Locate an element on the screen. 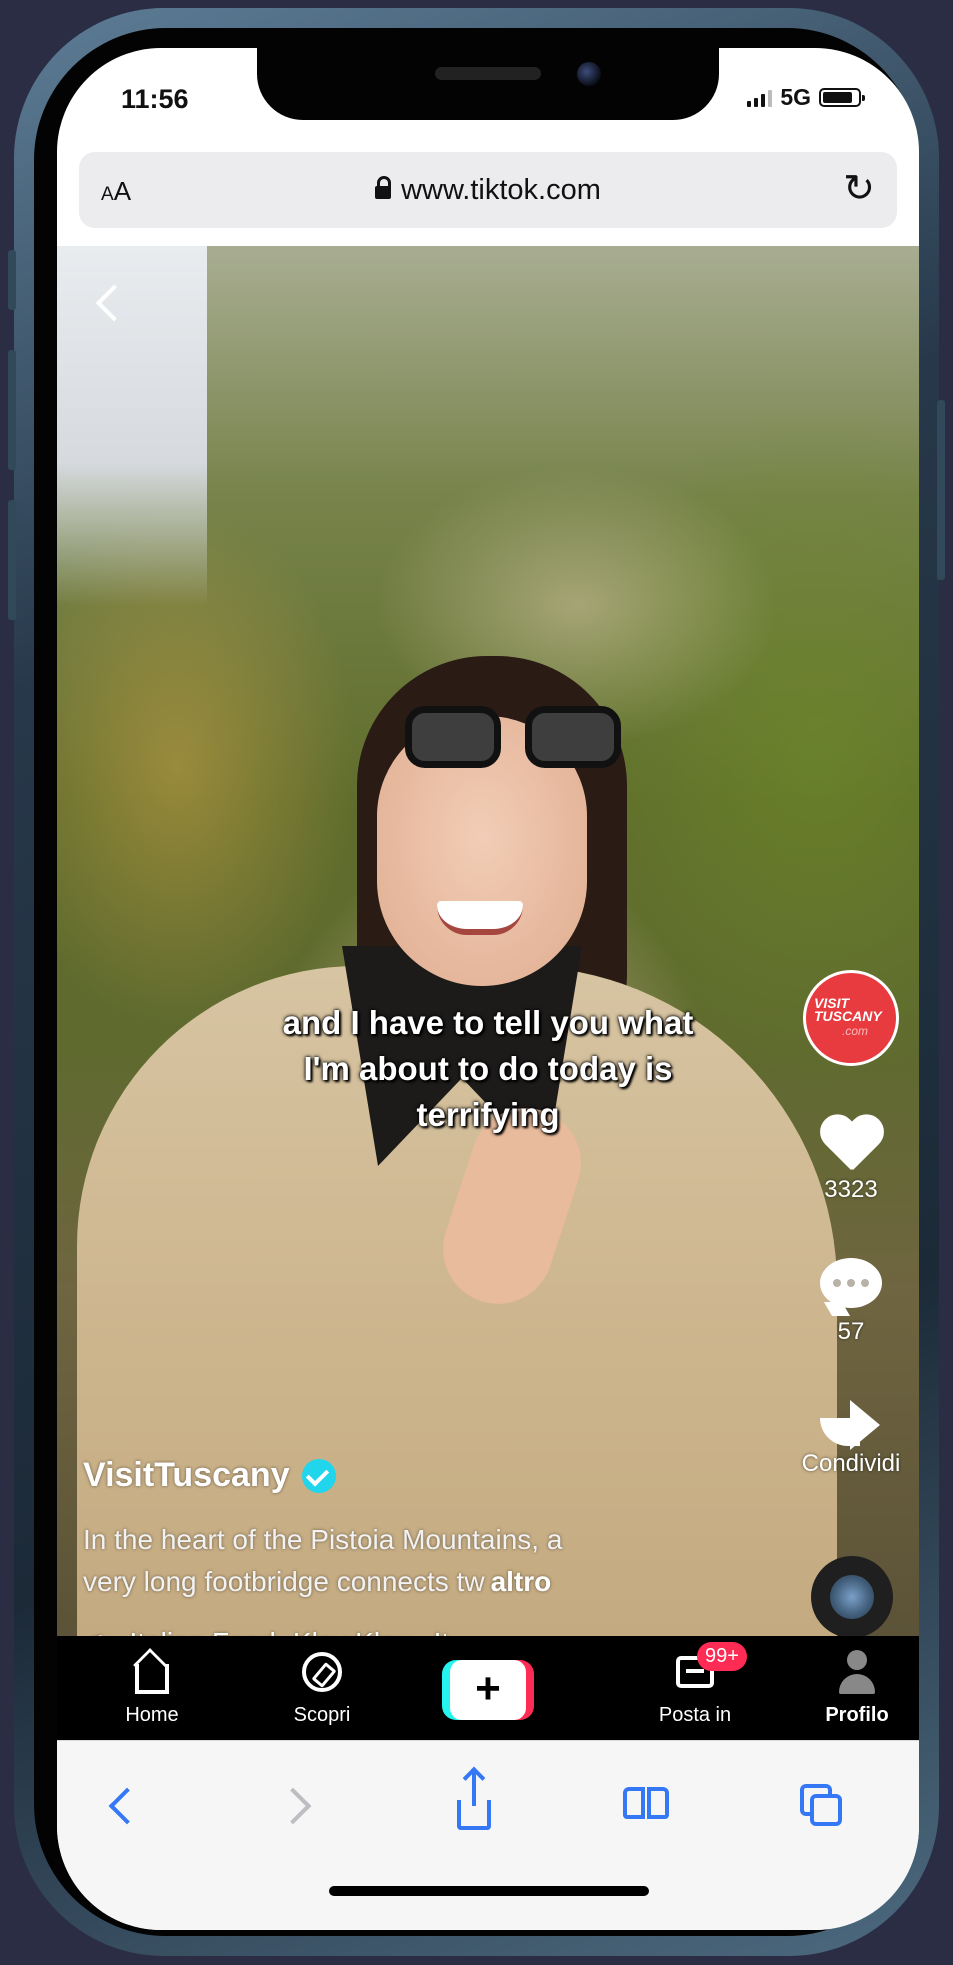 Image resolution: width=953 pixels, height=1965 pixels. account-avatar: VISIT TUSCANY .com is located at coordinates (851, 1018).